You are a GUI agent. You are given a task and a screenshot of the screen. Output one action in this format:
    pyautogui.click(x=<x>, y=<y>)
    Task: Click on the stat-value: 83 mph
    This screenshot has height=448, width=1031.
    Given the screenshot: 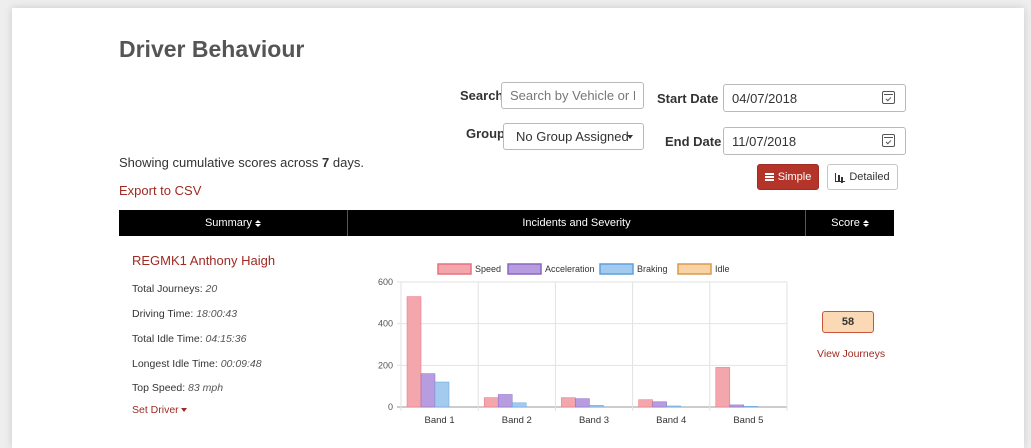 What is the action you would take?
    pyautogui.click(x=206, y=388)
    